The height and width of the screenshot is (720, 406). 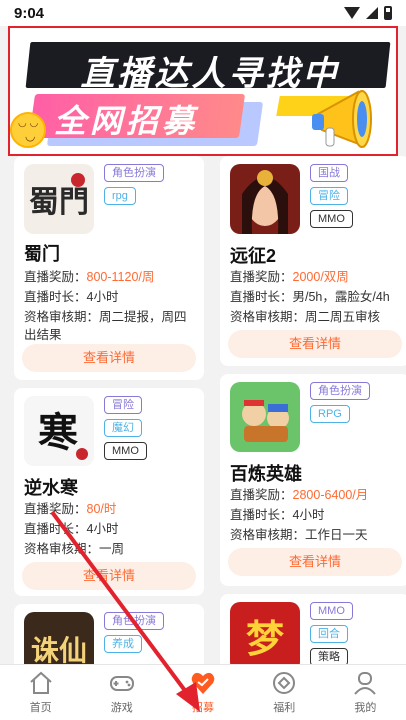 I want to click on genre-tag: rpg, so click(x=120, y=196).